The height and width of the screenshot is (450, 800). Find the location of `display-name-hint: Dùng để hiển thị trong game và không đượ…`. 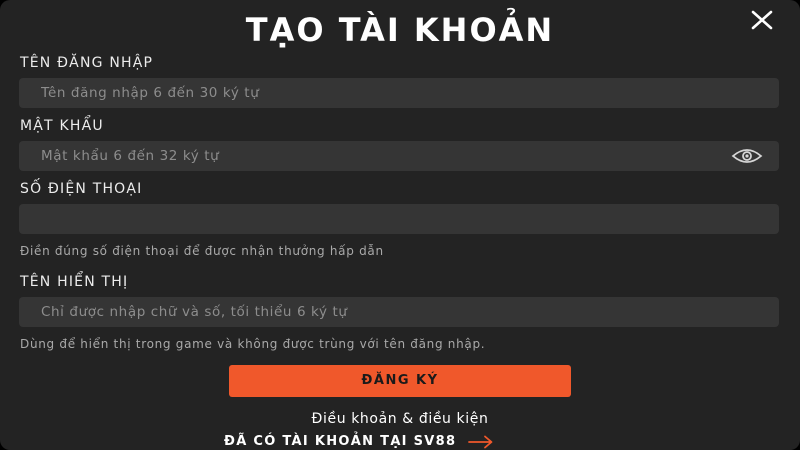

display-name-hint: Dùng để hiển thị trong game và không đượ… is located at coordinates (253, 344).